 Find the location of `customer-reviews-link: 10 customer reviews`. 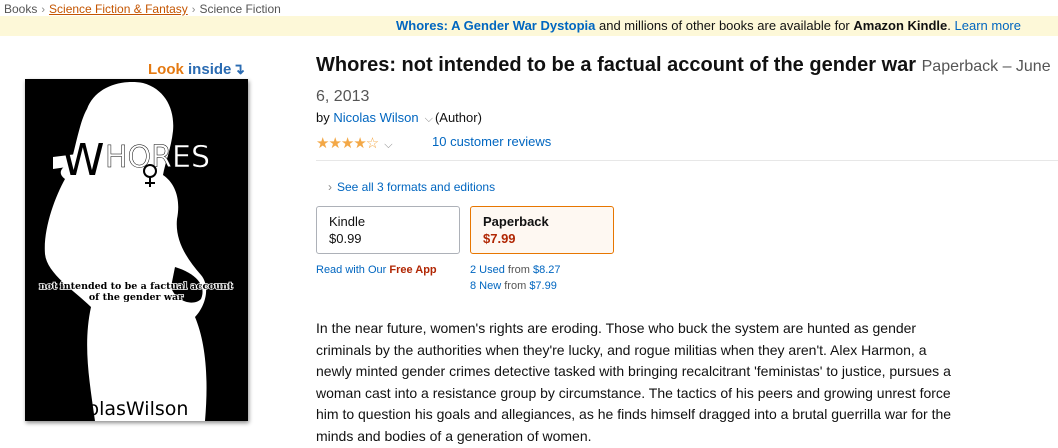

customer-reviews-link: 10 customer reviews is located at coordinates (491, 141).